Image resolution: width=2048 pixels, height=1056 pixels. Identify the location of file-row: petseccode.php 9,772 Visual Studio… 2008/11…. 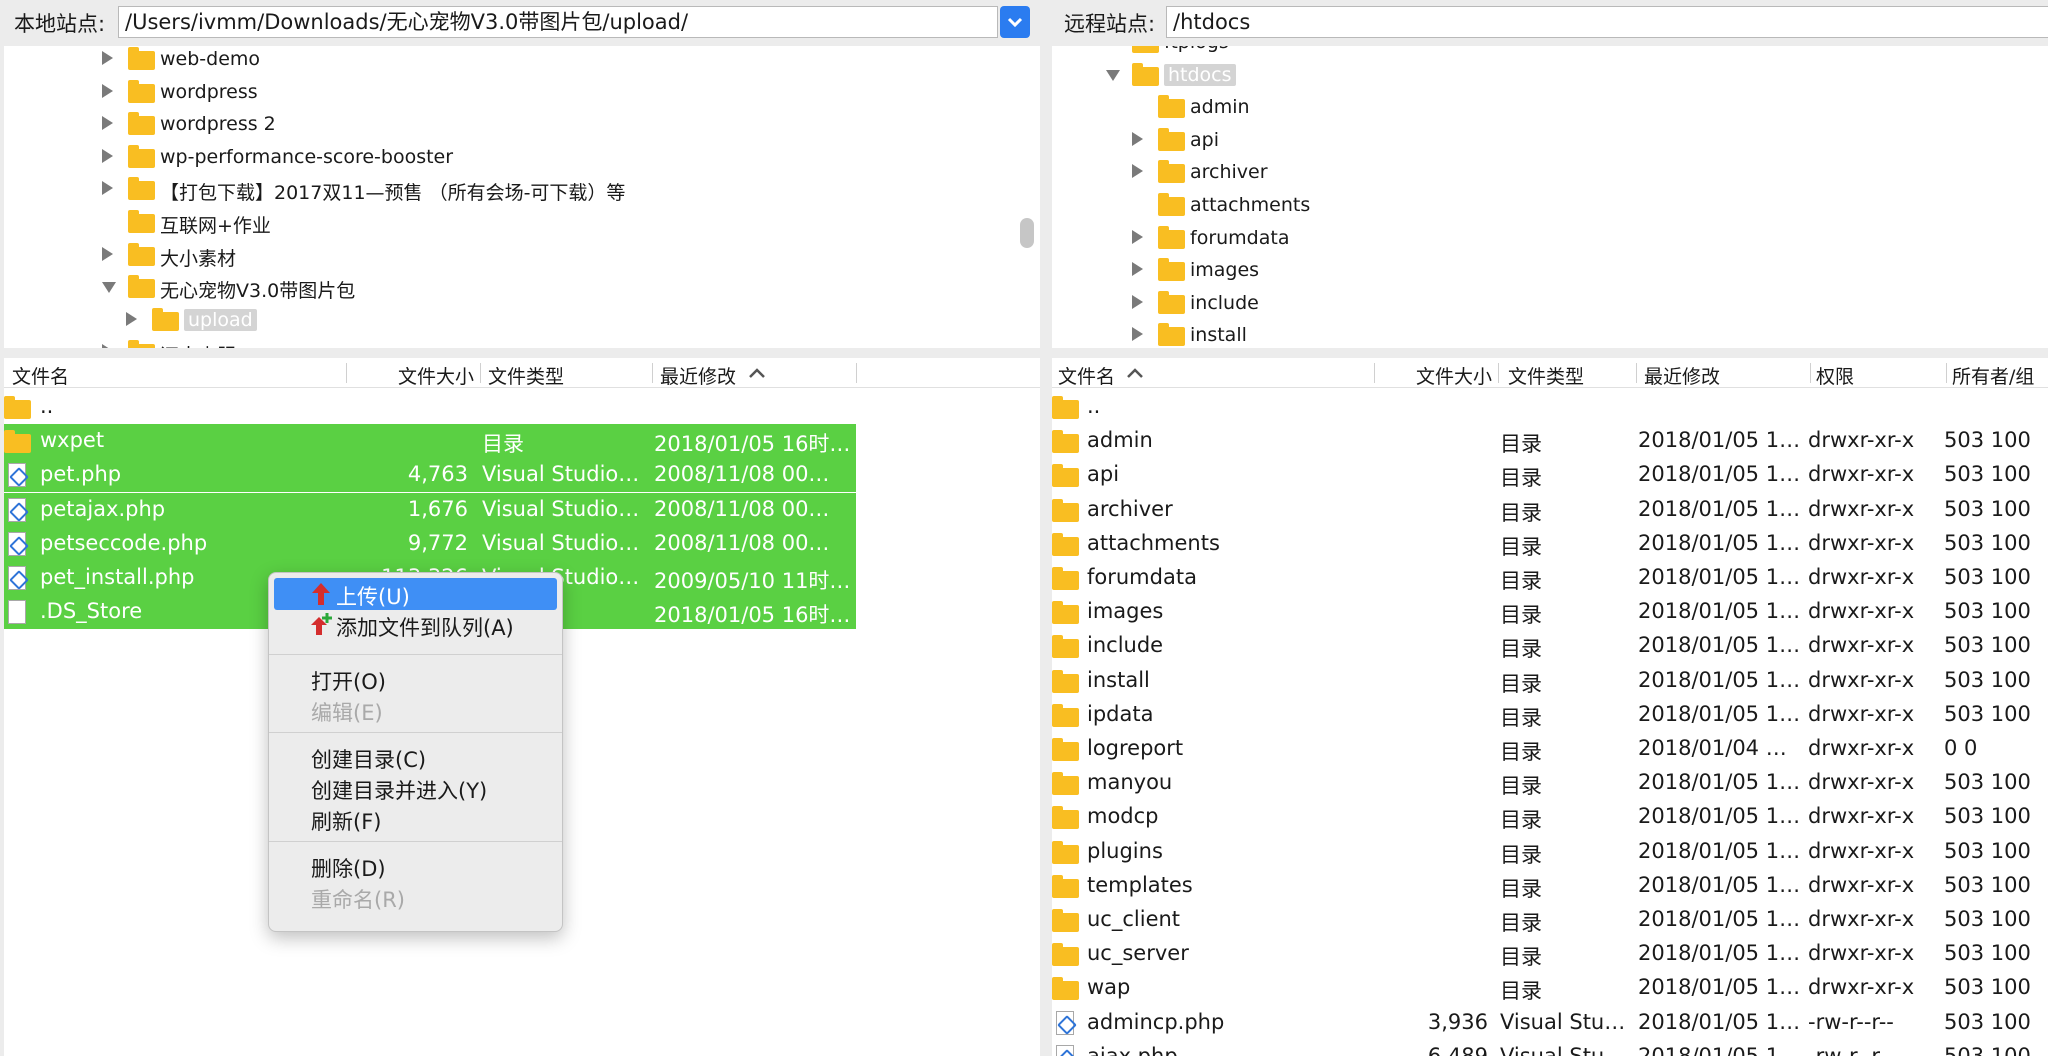
(430, 543).